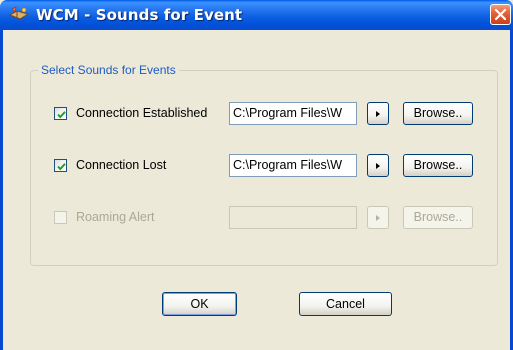 The width and height of the screenshot is (513, 350). I want to click on cancel-button: Cancel, so click(345, 304).